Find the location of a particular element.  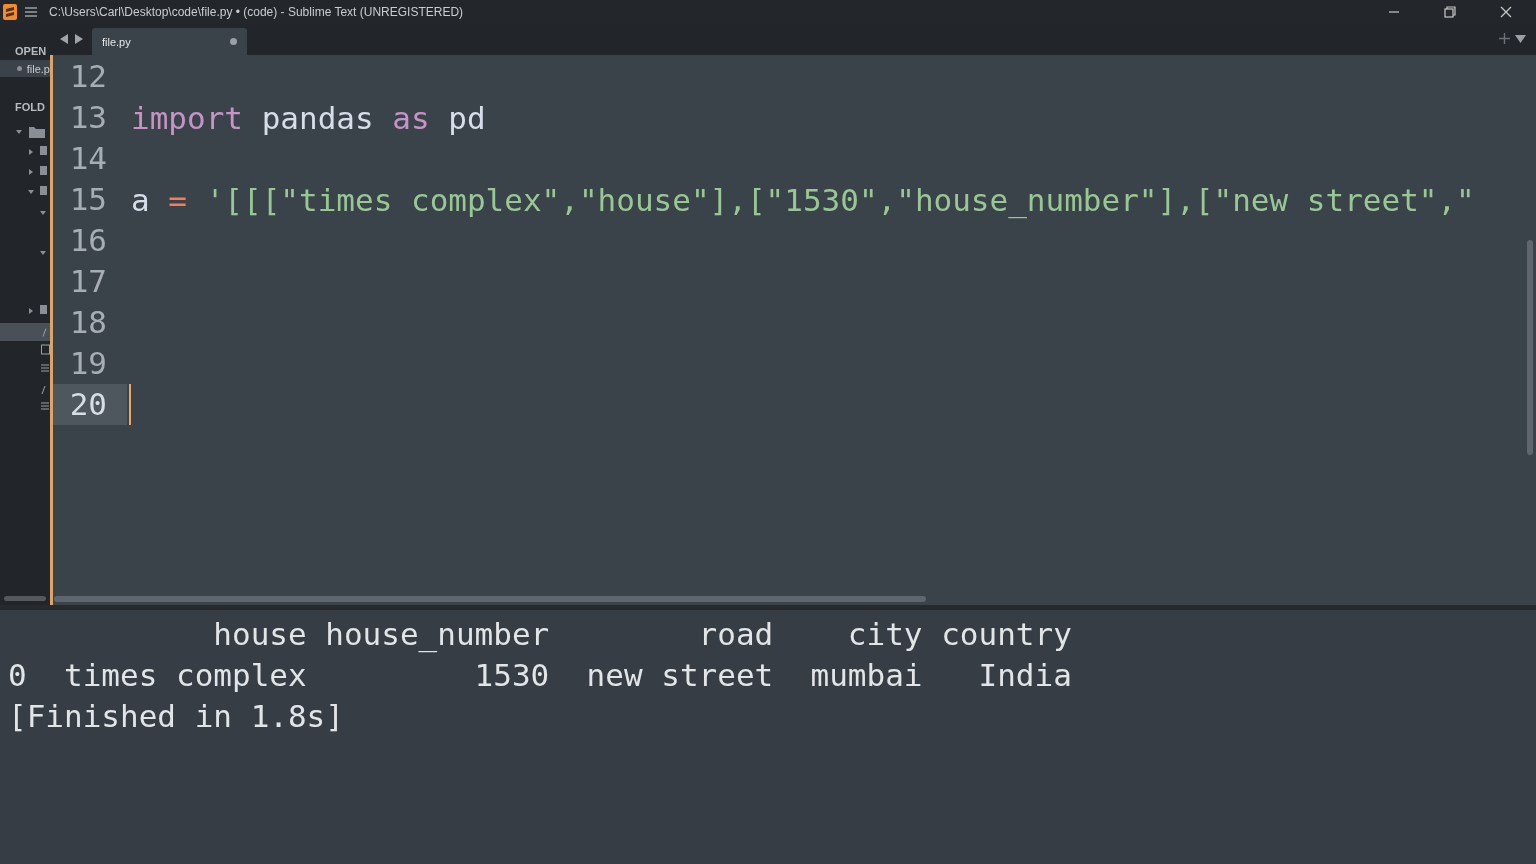

next-arrow-icon is located at coordinates (78, 39).